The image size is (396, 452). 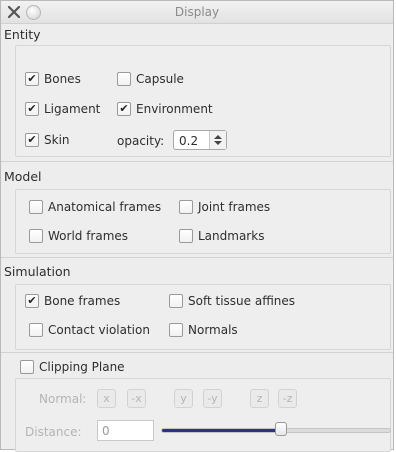 What do you see at coordinates (213, 330) in the screenshot?
I see `normals-label: Normals` at bounding box center [213, 330].